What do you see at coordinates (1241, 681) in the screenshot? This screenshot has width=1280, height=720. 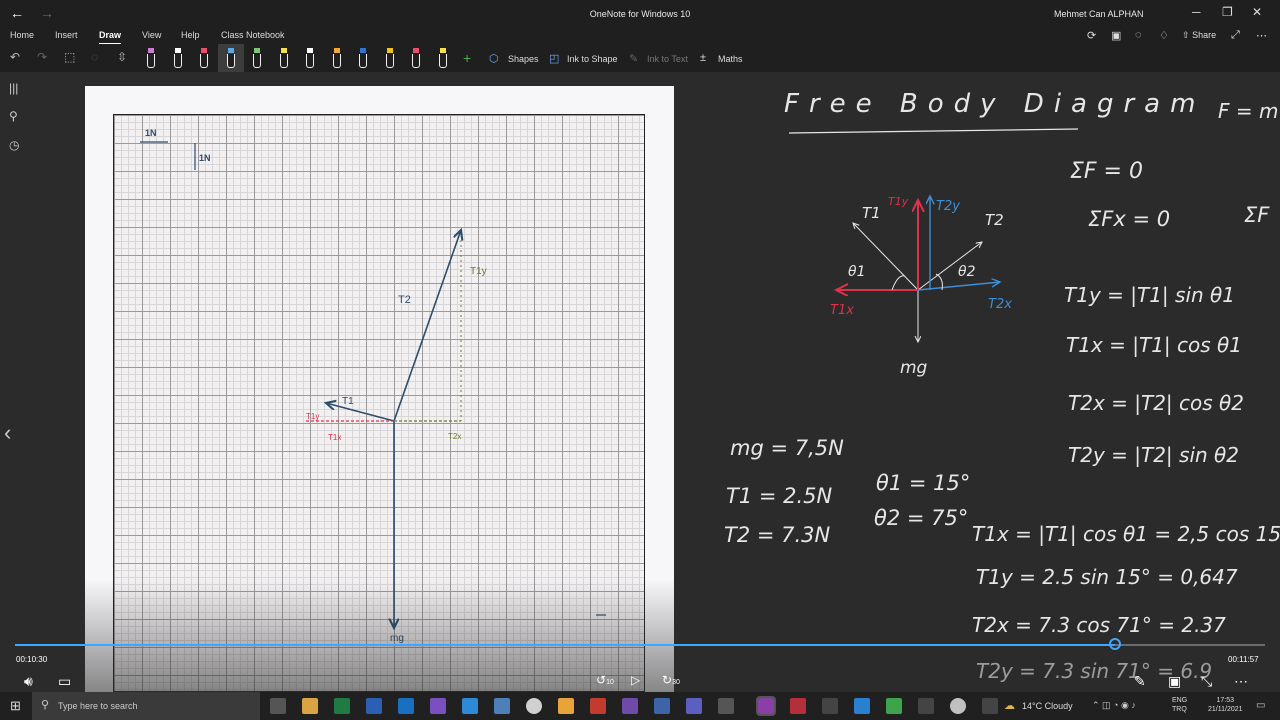 I see `more-options-icon: ⋯` at bounding box center [1241, 681].